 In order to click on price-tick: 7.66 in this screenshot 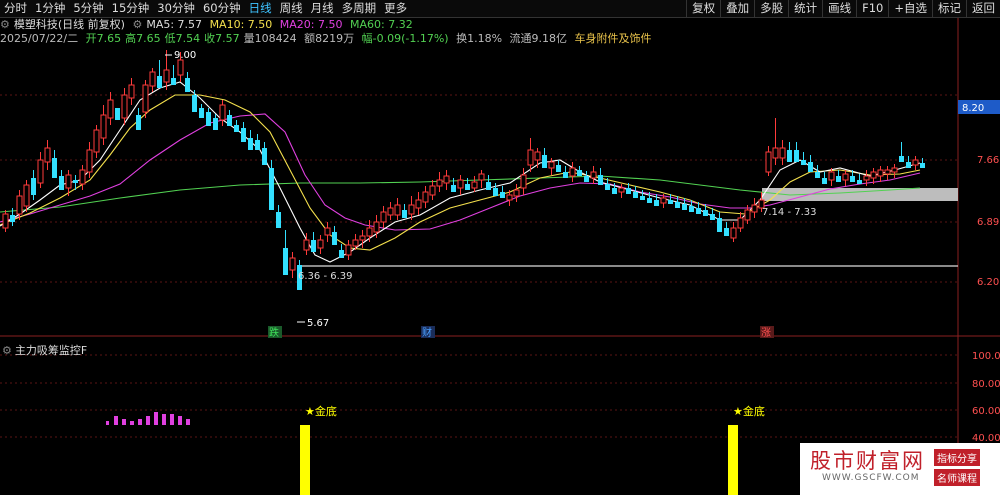, I will do `click(988, 160)`.